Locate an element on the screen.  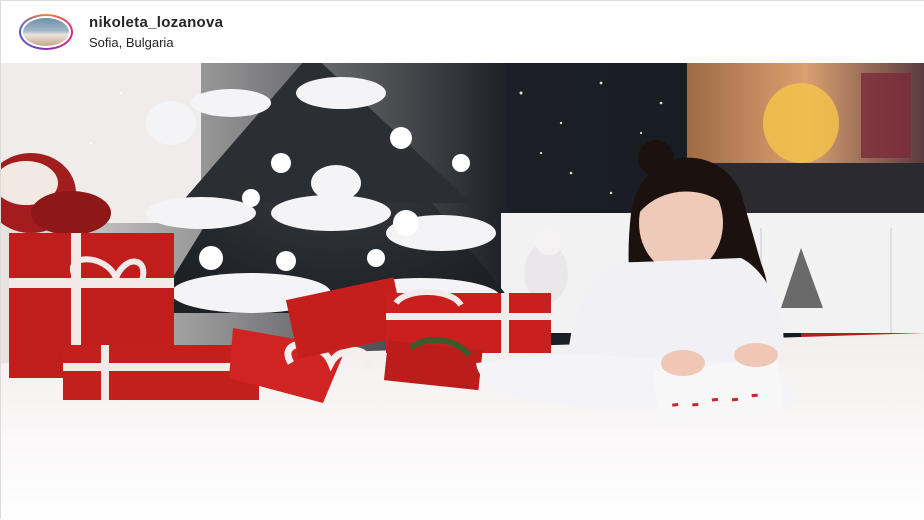
avatar-image is located at coordinates (46, 32).